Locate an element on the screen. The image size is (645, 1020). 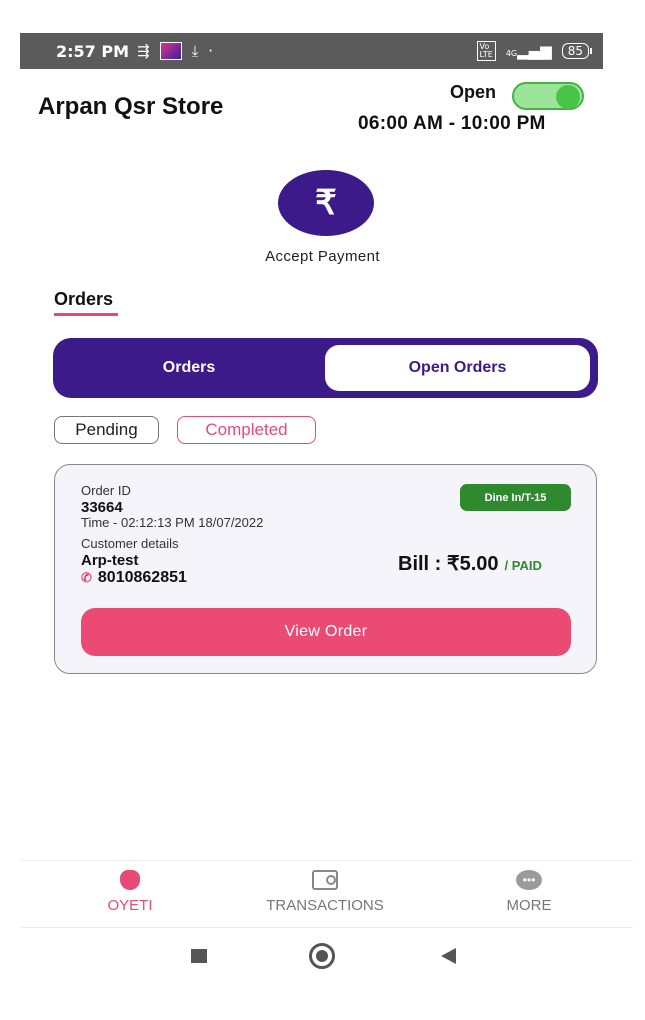
status-icons-left: ⇶ ⤓ · is located at coordinates (175, 51).